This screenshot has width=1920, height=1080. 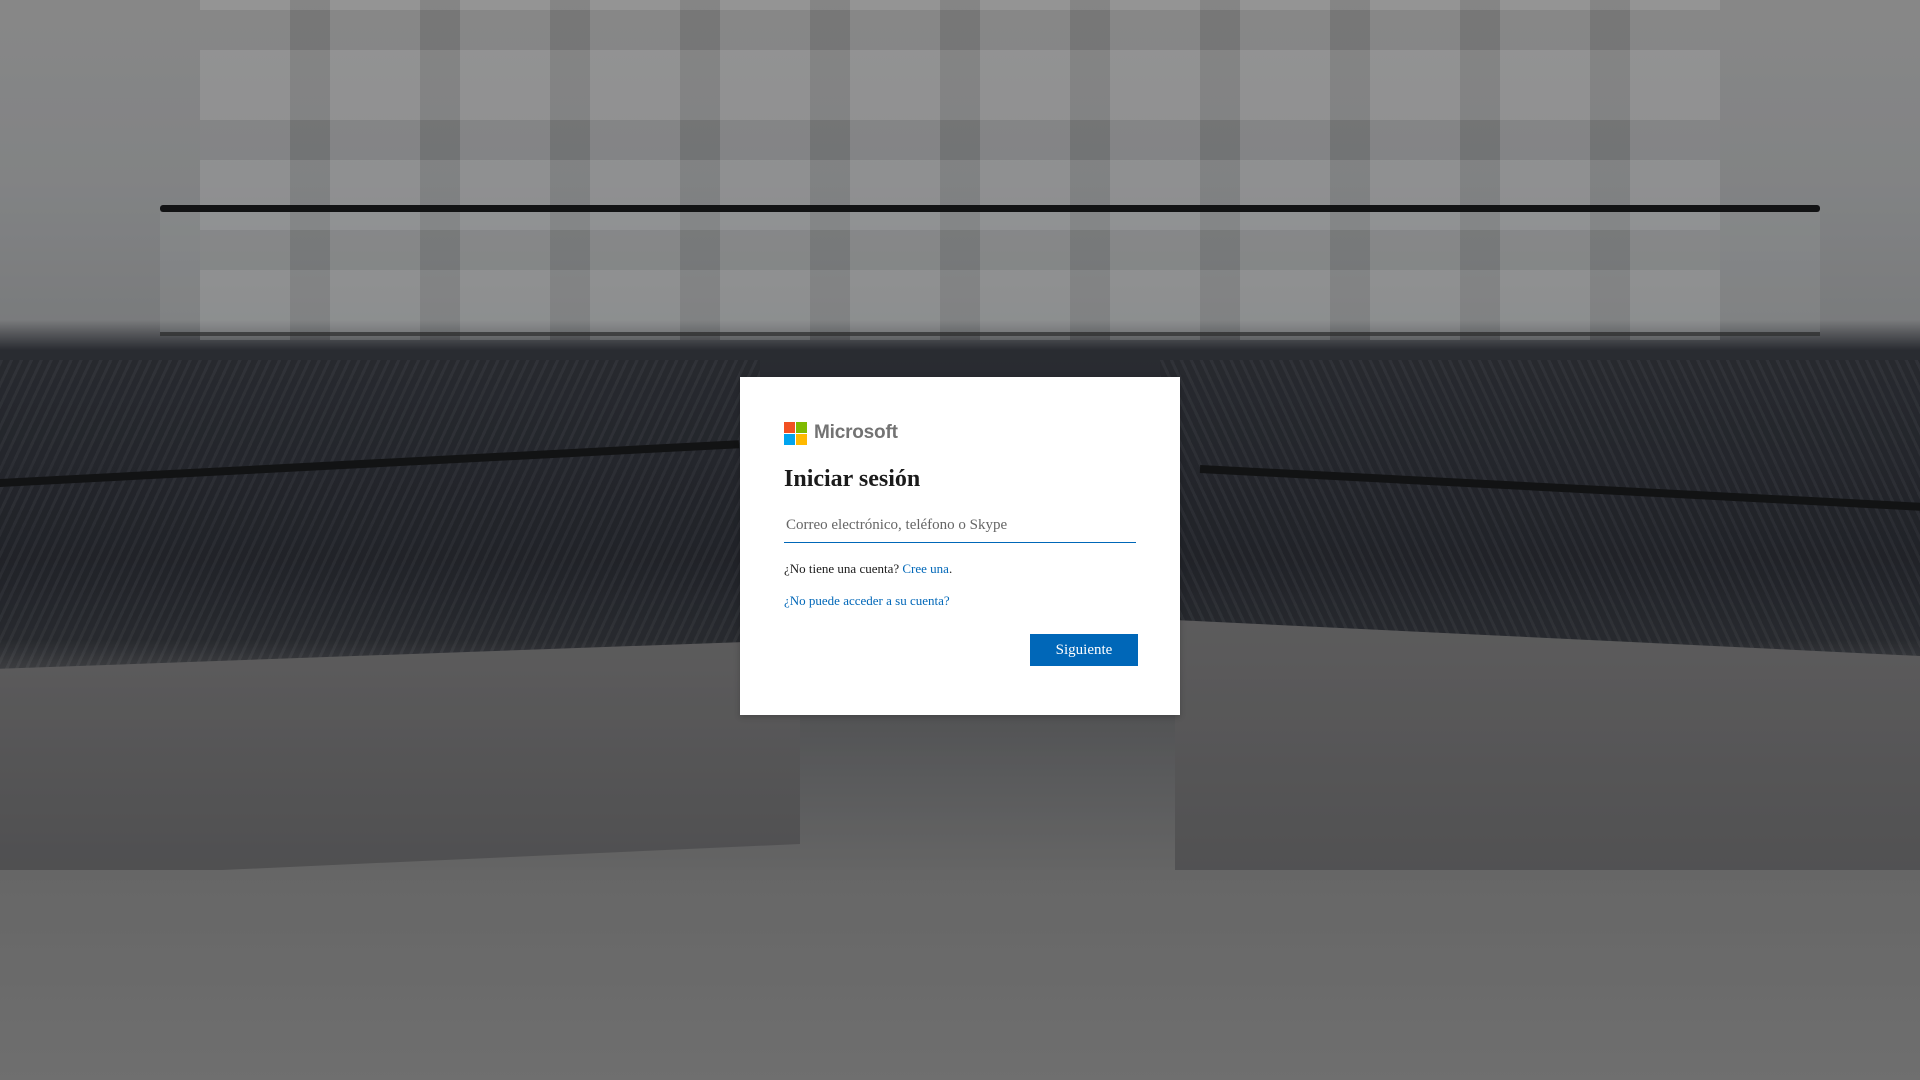 What do you see at coordinates (925, 568) in the screenshot?
I see `create-account-link: Cree una` at bounding box center [925, 568].